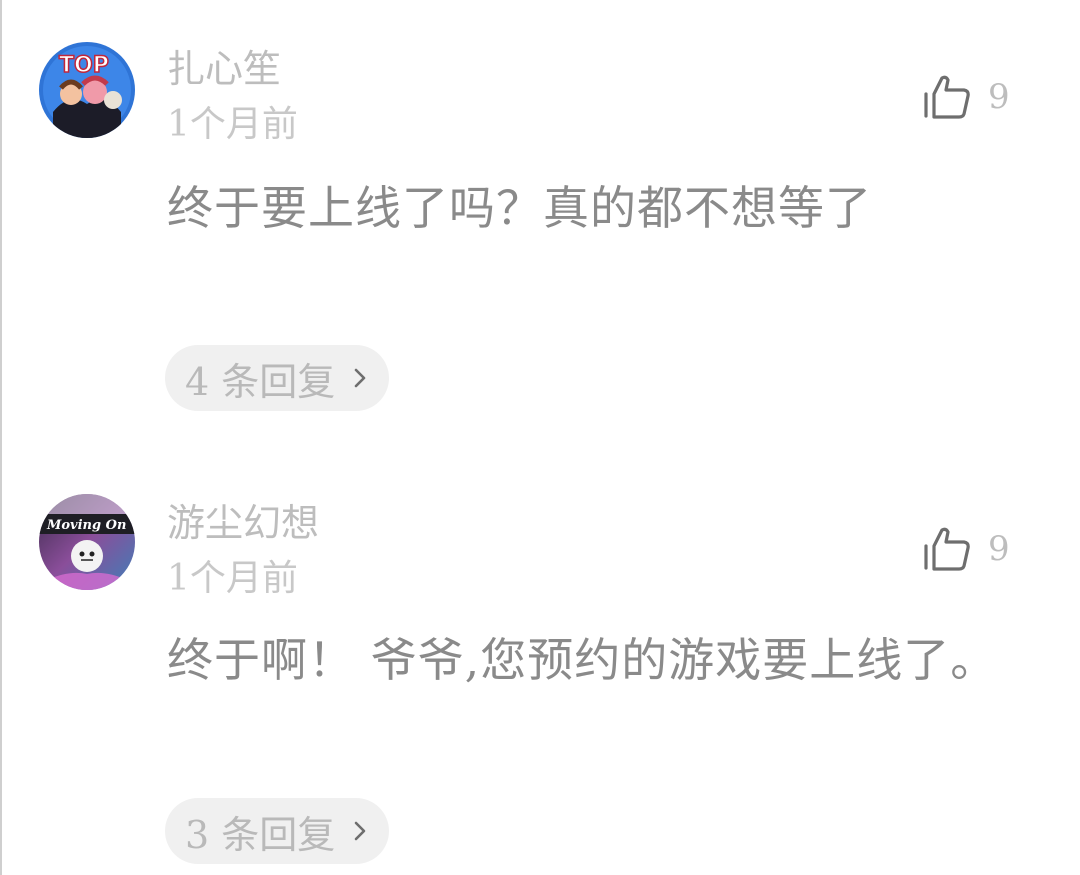 The image size is (1080, 875). I want to click on comment-text: 终于啊！ 爷爷,您预约的游戏要上线了。, so click(582, 660).